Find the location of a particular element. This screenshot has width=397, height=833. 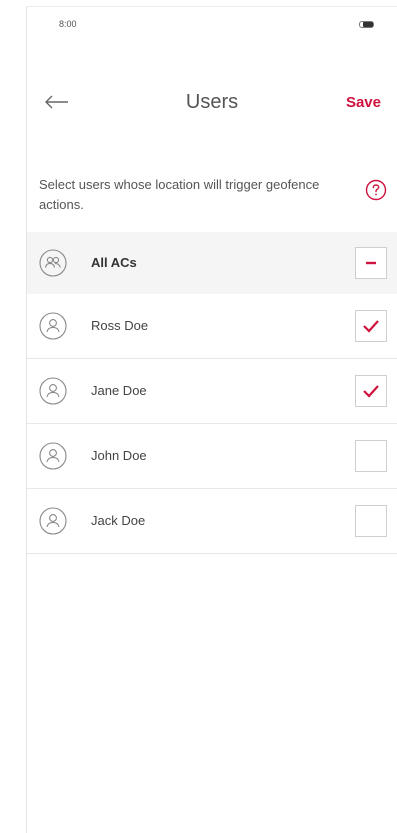

user-row: John Doe is located at coordinates (212, 456).